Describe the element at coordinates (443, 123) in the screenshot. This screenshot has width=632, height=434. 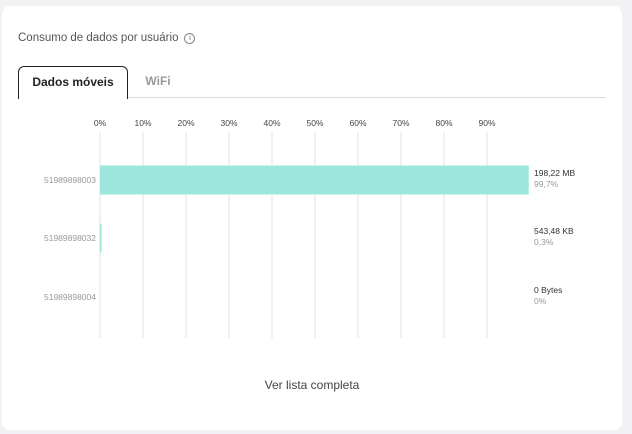
I see `x-tick-label: 80%` at that location.